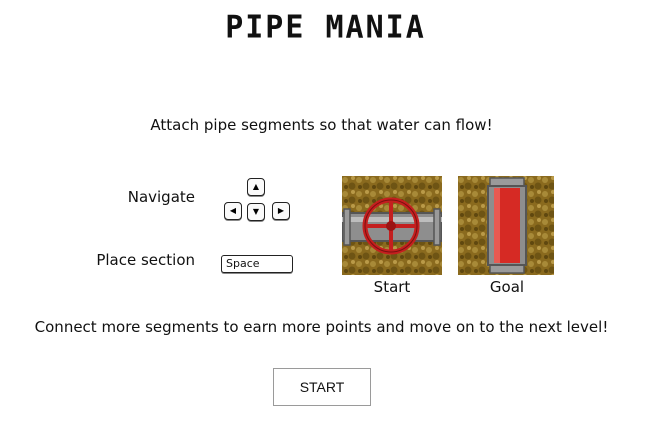 This screenshot has height=448, width=651. What do you see at coordinates (233, 211) in the screenshot?
I see `arrow-left-key-icon: ◀` at bounding box center [233, 211].